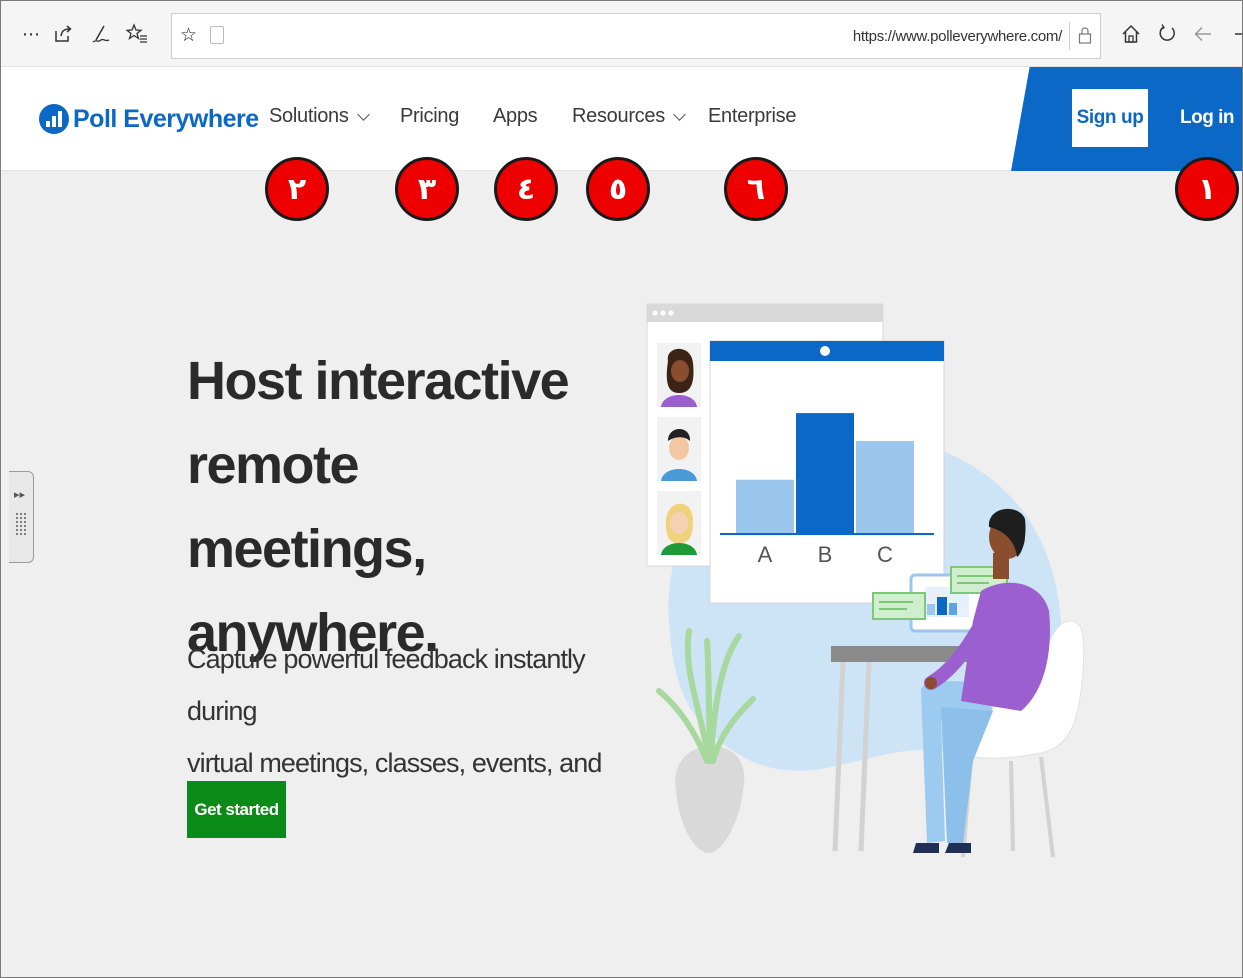  I want to click on nav-pricing-label: Pricing, so click(430, 116).